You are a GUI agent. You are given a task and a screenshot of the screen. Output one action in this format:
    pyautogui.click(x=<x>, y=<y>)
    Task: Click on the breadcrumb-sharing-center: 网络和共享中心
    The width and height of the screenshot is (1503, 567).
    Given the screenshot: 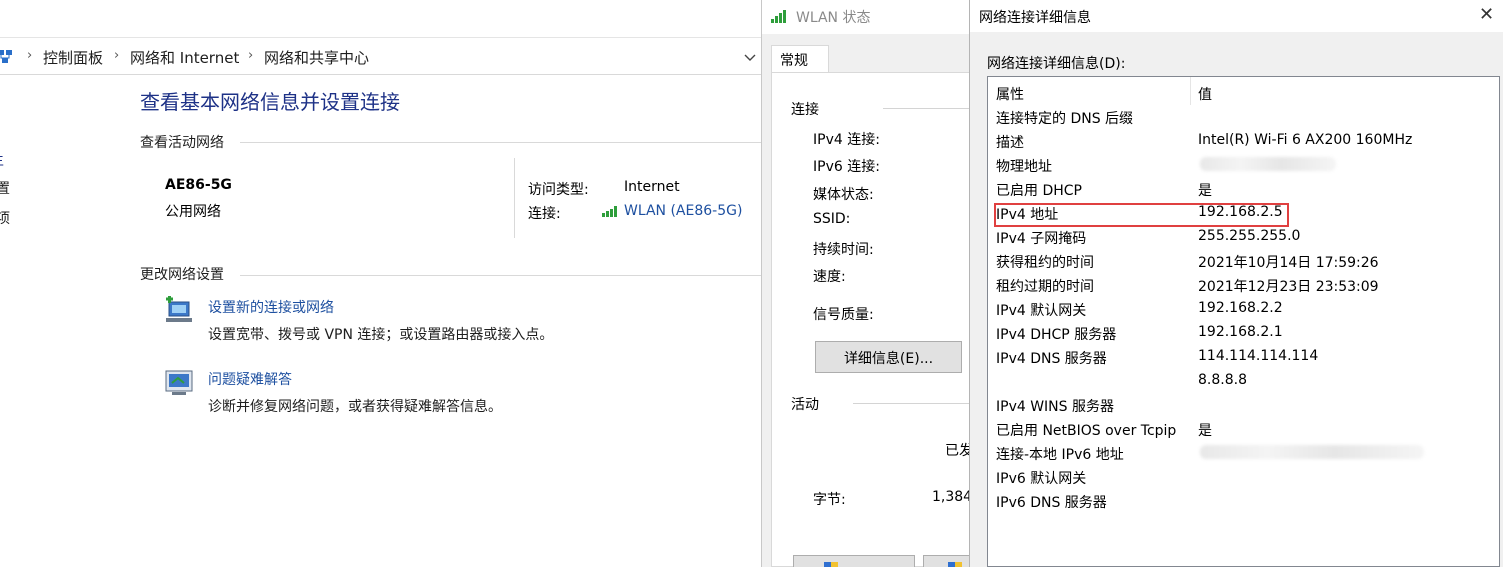 What is the action you would take?
    pyautogui.click(x=316, y=57)
    